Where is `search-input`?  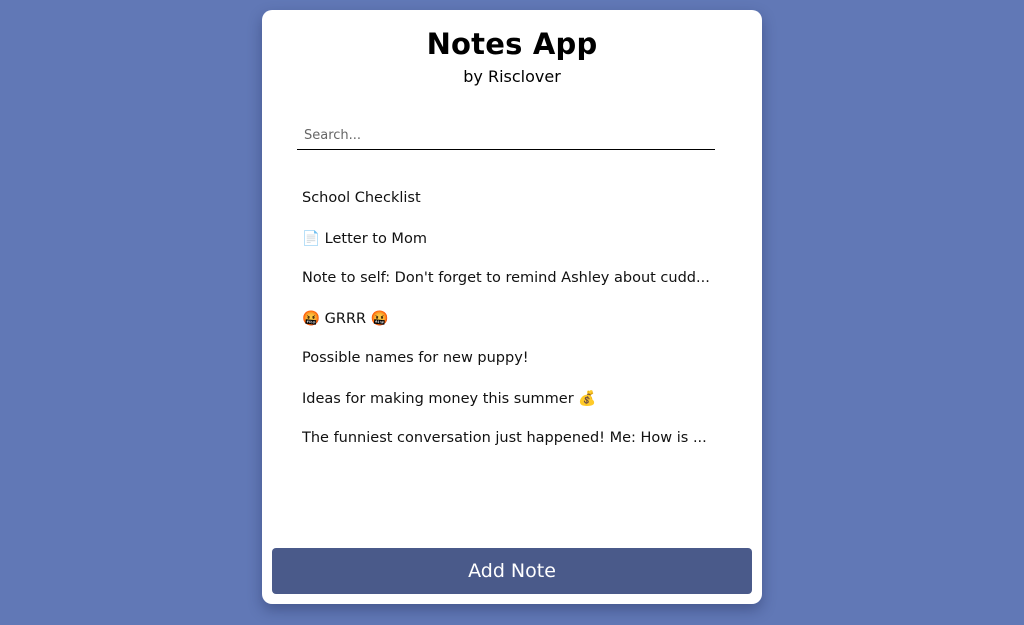 search-input is located at coordinates (506, 136).